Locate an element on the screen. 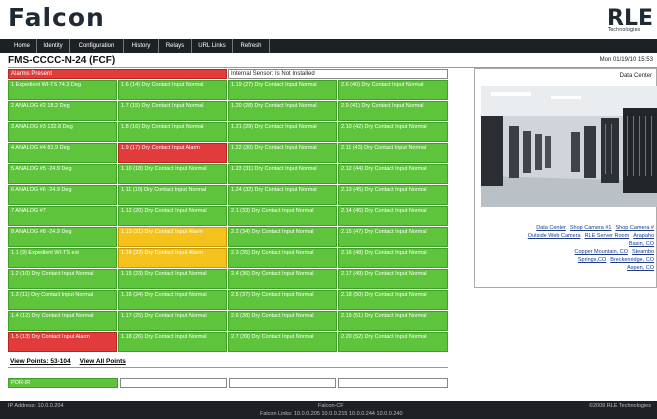 Image resolution: width=657 pixels, height=419 pixels. point-cell: 1.9 (17) Dry Contact Input Alarm is located at coordinates (172, 153).